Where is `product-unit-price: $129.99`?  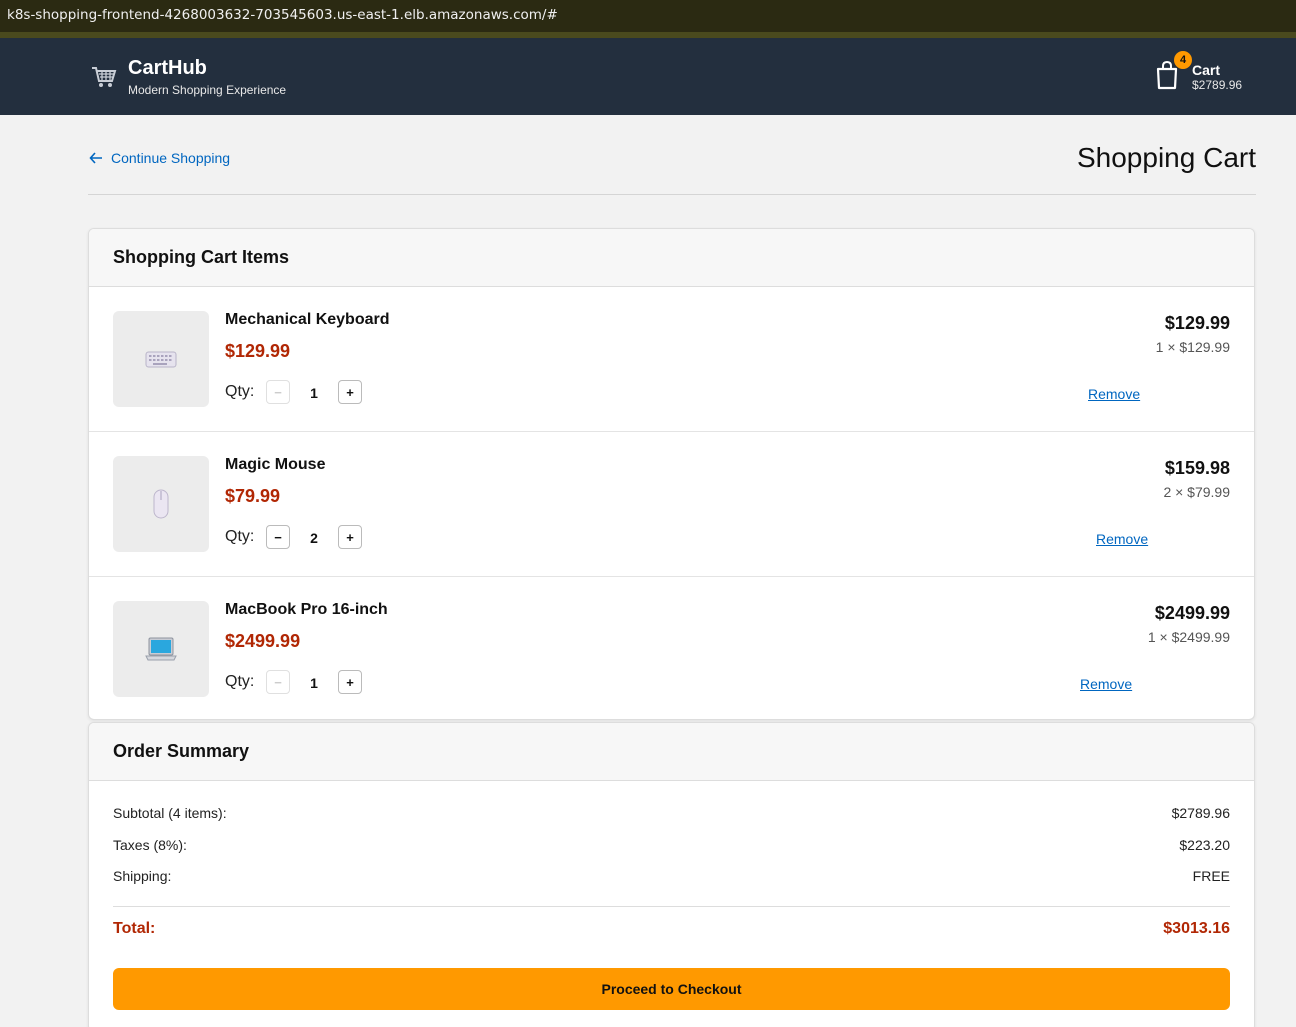
product-unit-price: $129.99 is located at coordinates (258, 351).